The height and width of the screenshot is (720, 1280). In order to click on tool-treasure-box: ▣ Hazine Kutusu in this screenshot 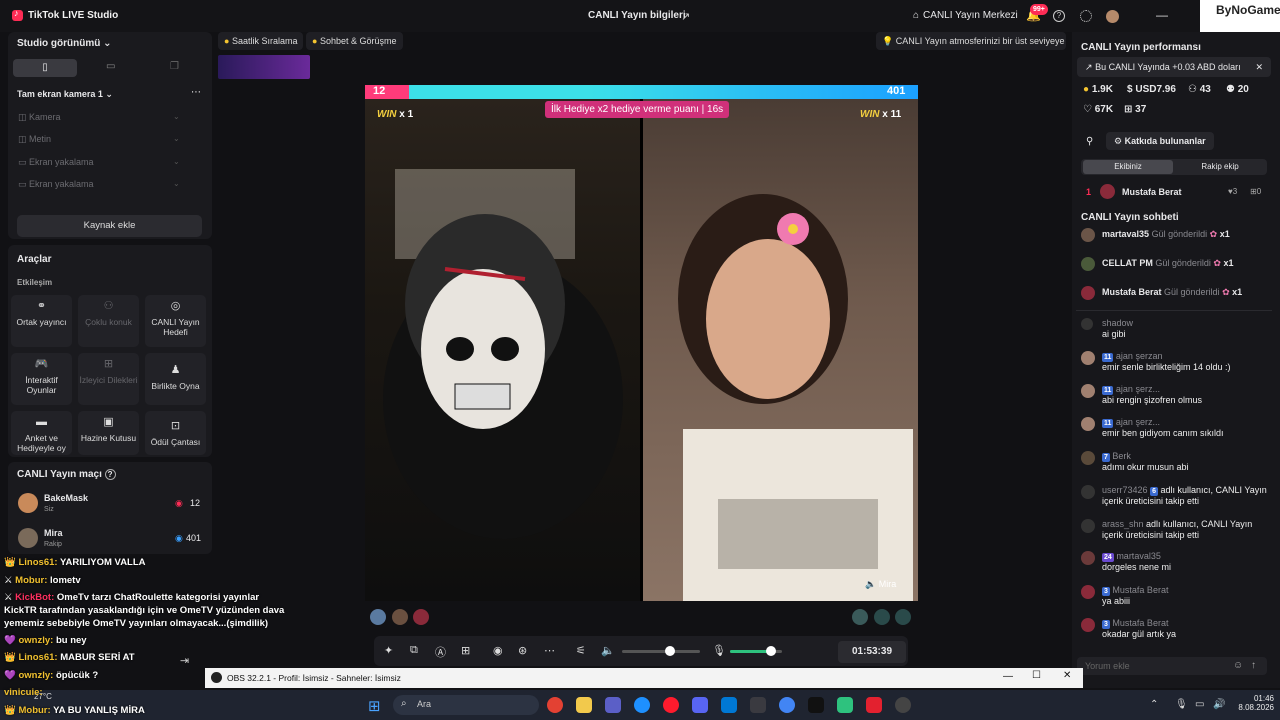, I will do `click(108, 433)`.